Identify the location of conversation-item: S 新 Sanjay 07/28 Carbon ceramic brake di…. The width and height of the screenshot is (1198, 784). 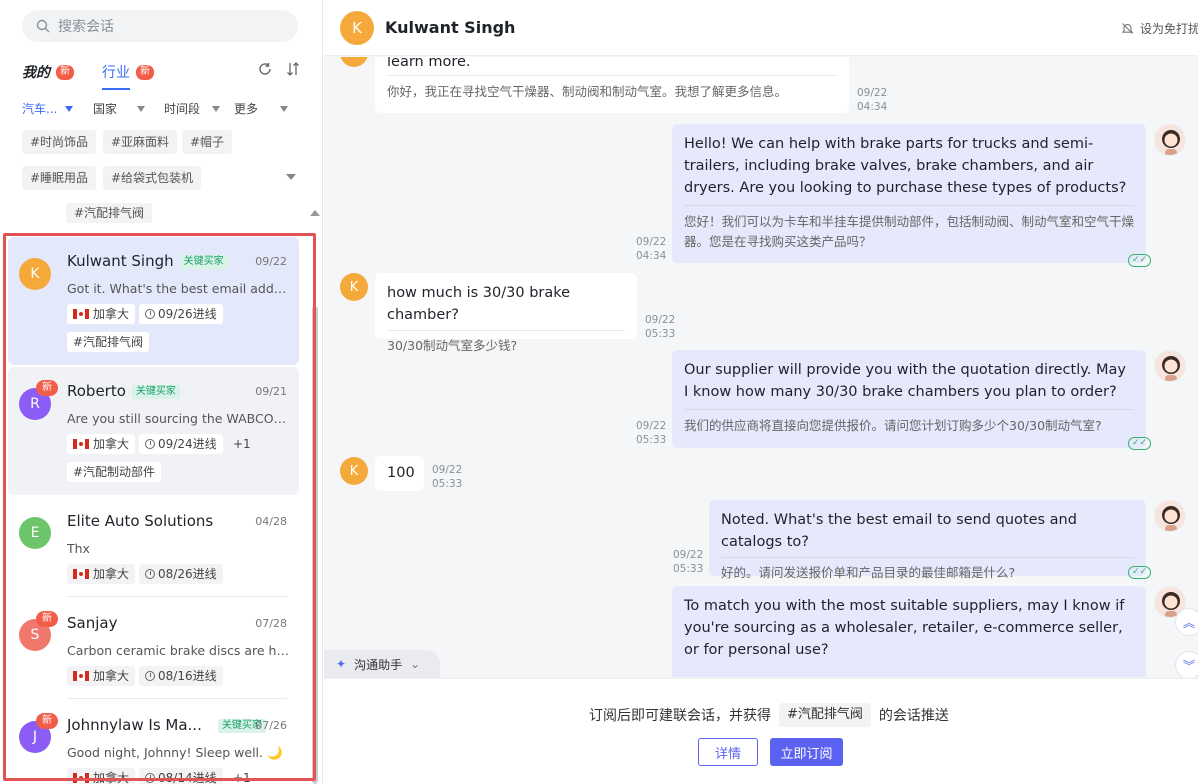
(153, 649).